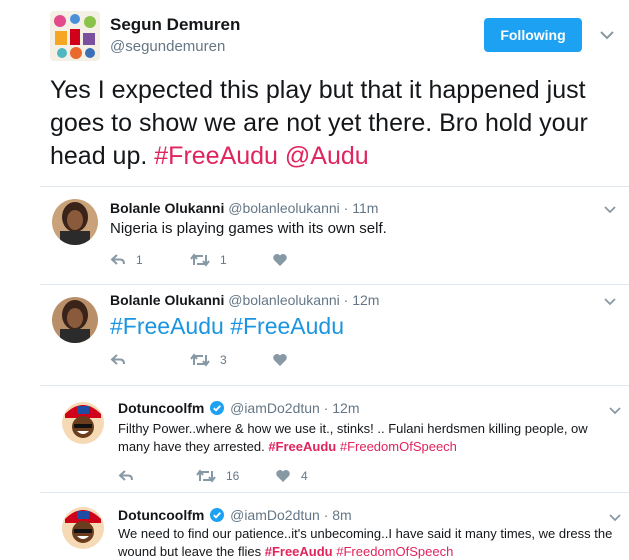 The image size is (629, 560). I want to click on reply-header: Bolanle Olukanni @bolanleolukanni · 11m, so click(244, 208).